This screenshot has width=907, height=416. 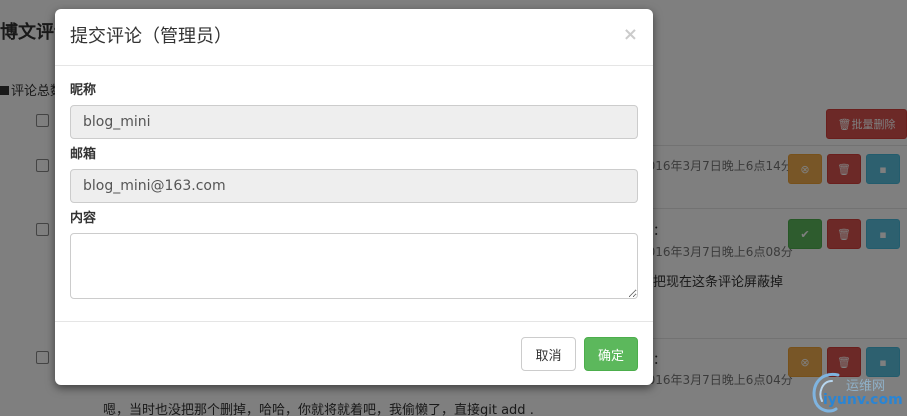 What do you see at coordinates (83, 90) in the screenshot?
I see `nickname-label: 昵称` at bounding box center [83, 90].